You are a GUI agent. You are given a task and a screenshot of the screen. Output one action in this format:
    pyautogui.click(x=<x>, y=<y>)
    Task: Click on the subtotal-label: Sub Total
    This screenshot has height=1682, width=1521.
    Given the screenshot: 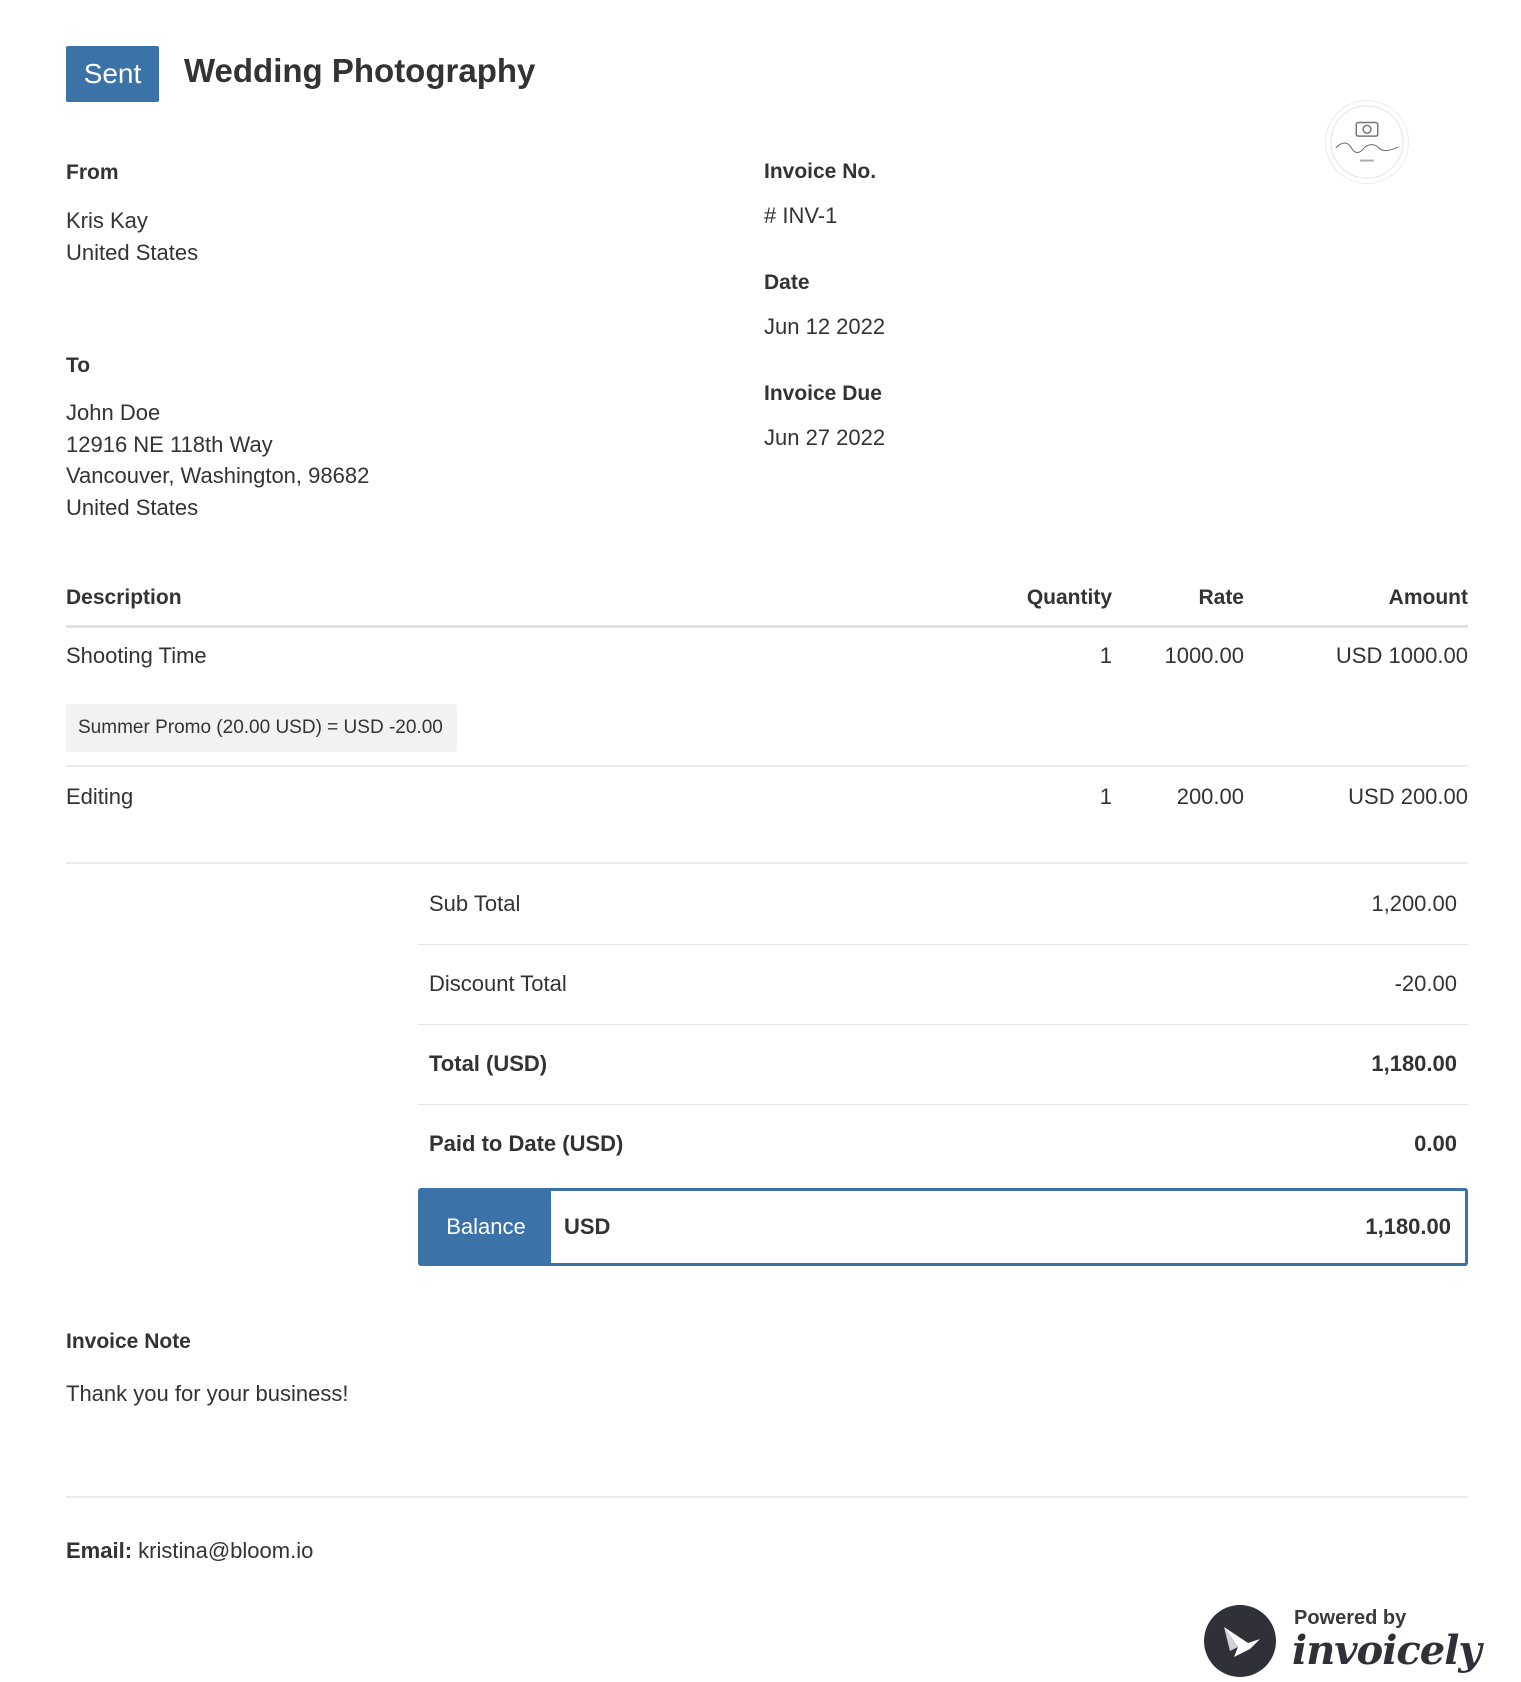 What is the action you would take?
    pyautogui.click(x=475, y=903)
    